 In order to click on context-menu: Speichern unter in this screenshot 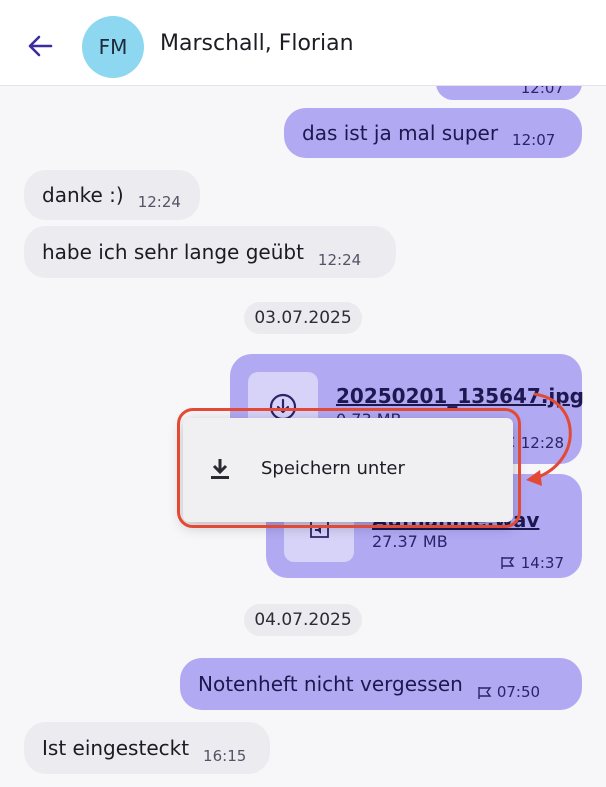, I will do `click(348, 470)`.